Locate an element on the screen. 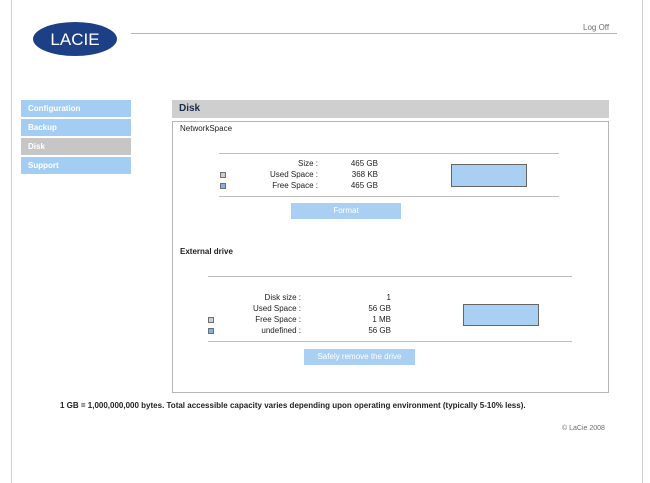 The width and height of the screenshot is (650, 483). lacie-logo: LACIE is located at coordinates (75, 39).